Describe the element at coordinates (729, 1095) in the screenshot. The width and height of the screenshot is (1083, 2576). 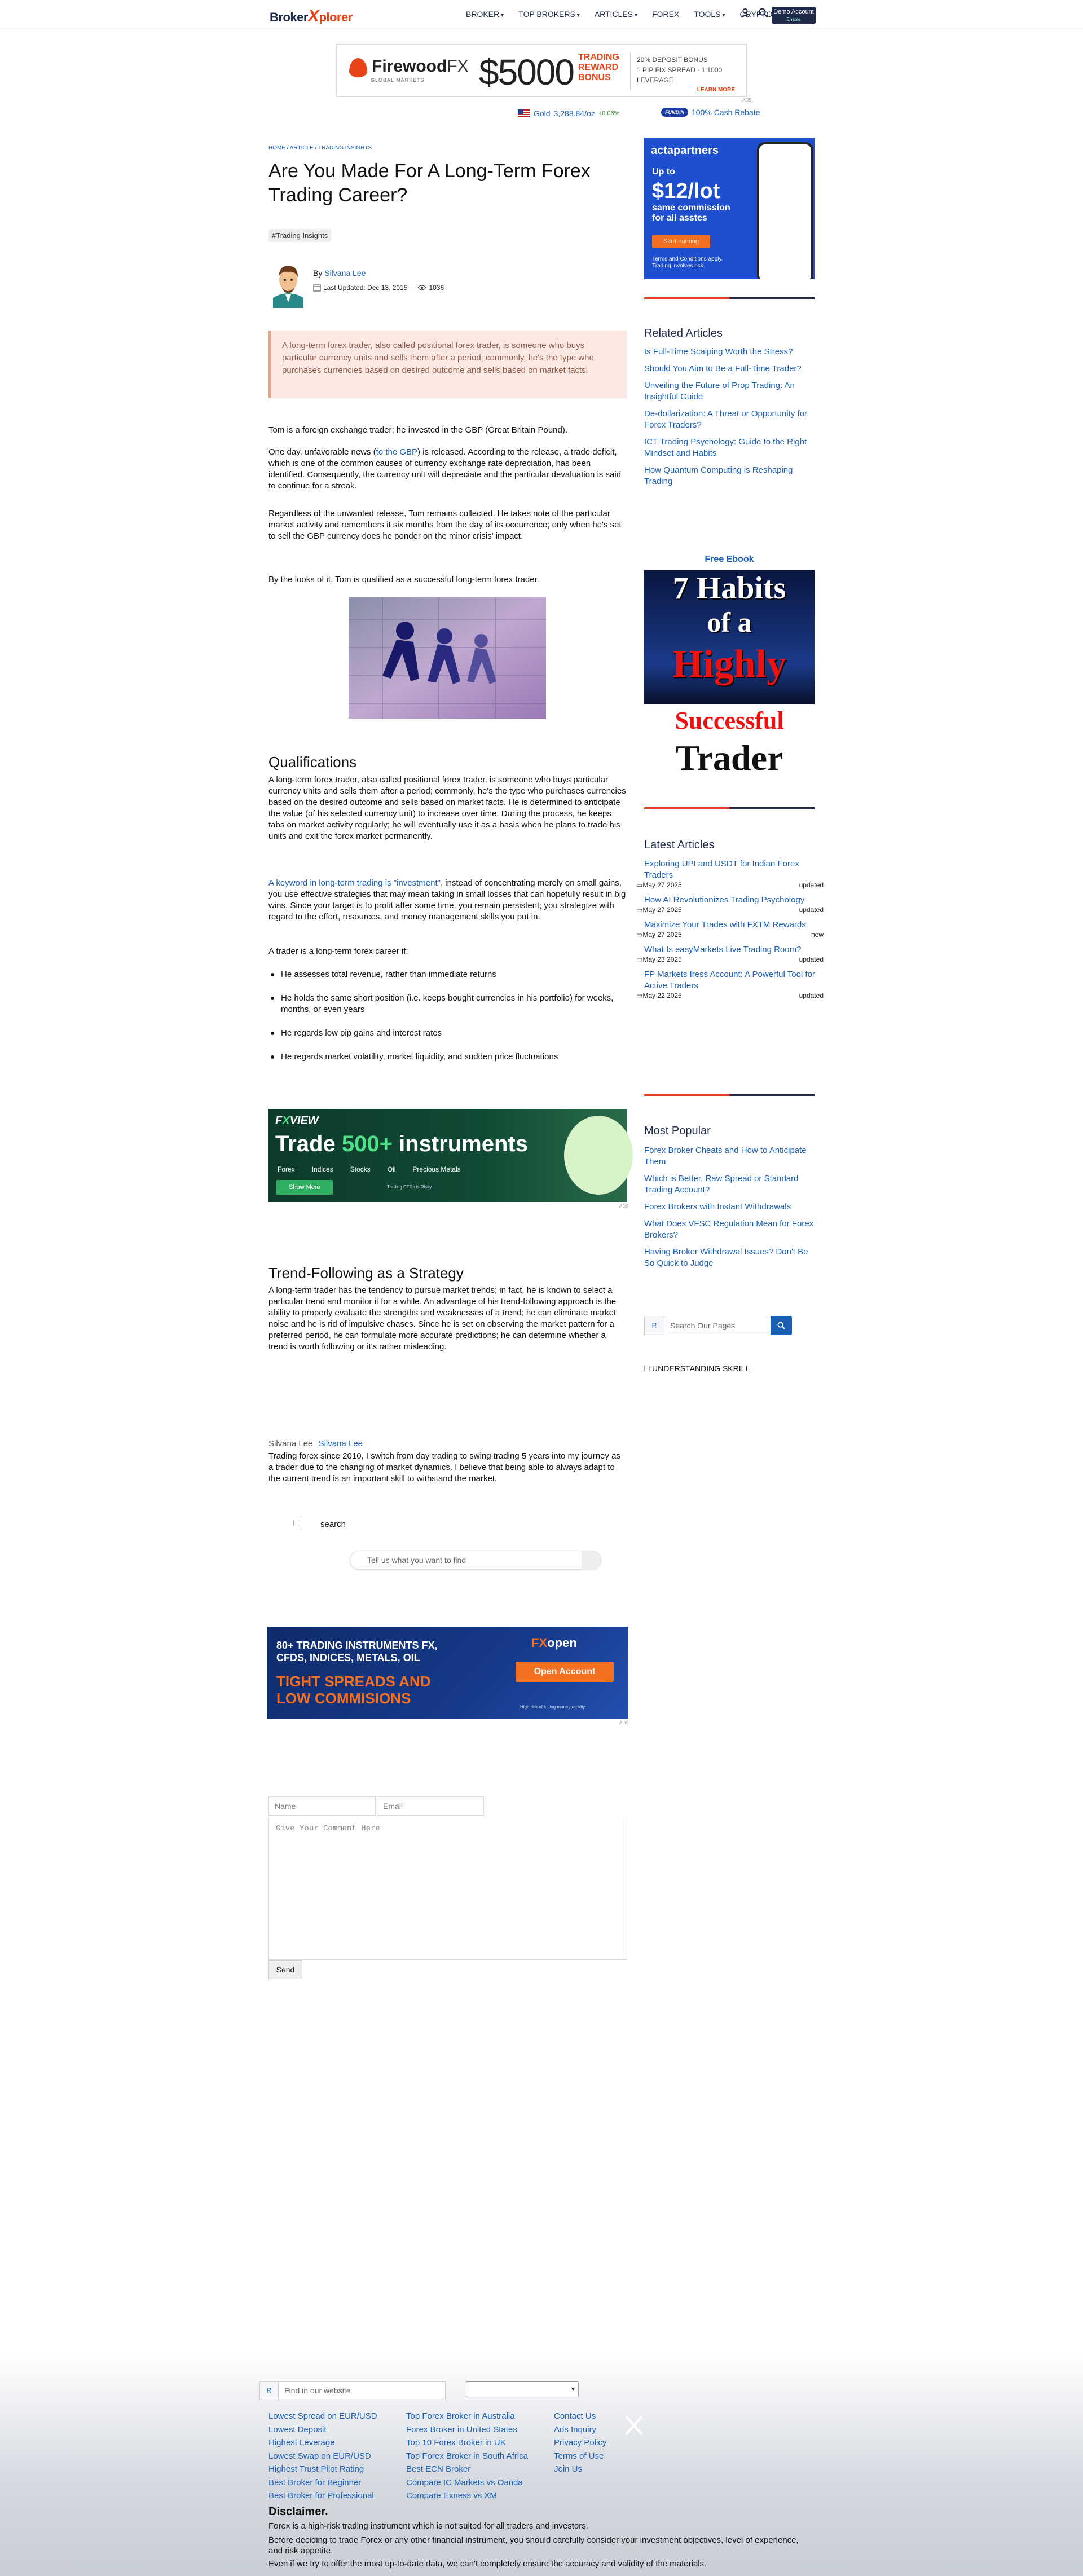
I see `sidebar-divider` at that location.